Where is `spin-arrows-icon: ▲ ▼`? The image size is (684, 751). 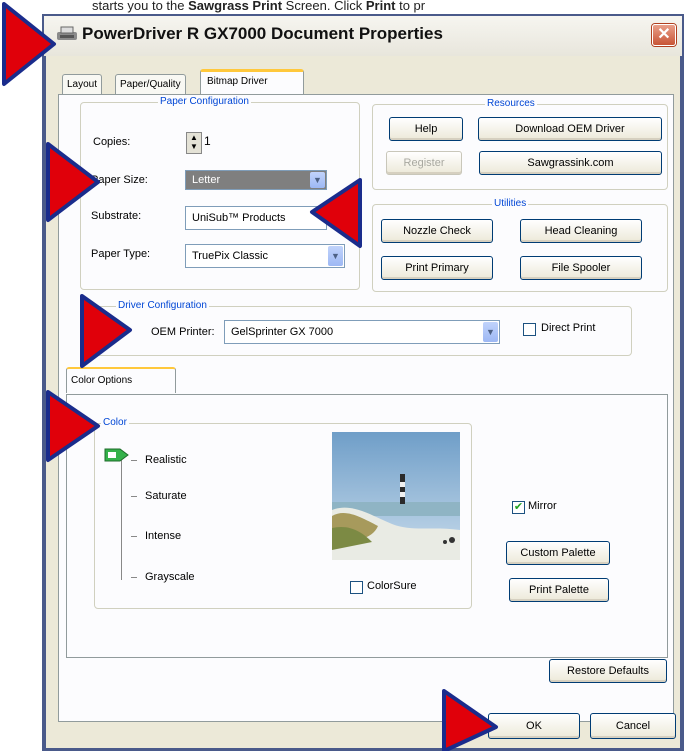
spin-arrows-icon: ▲ ▼ is located at coordinates (194, 143).